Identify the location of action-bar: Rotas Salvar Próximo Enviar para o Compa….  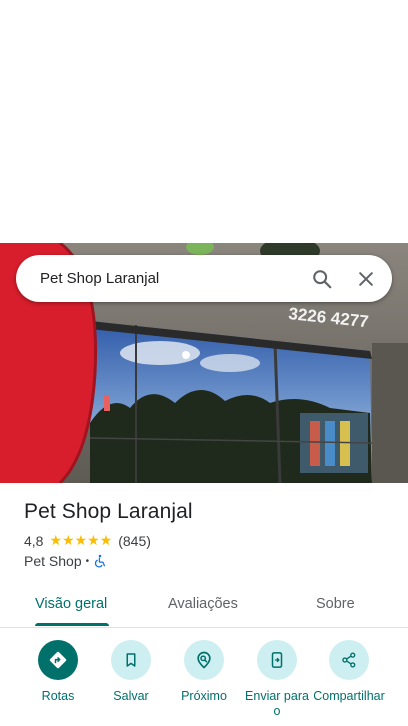
(204, 683).